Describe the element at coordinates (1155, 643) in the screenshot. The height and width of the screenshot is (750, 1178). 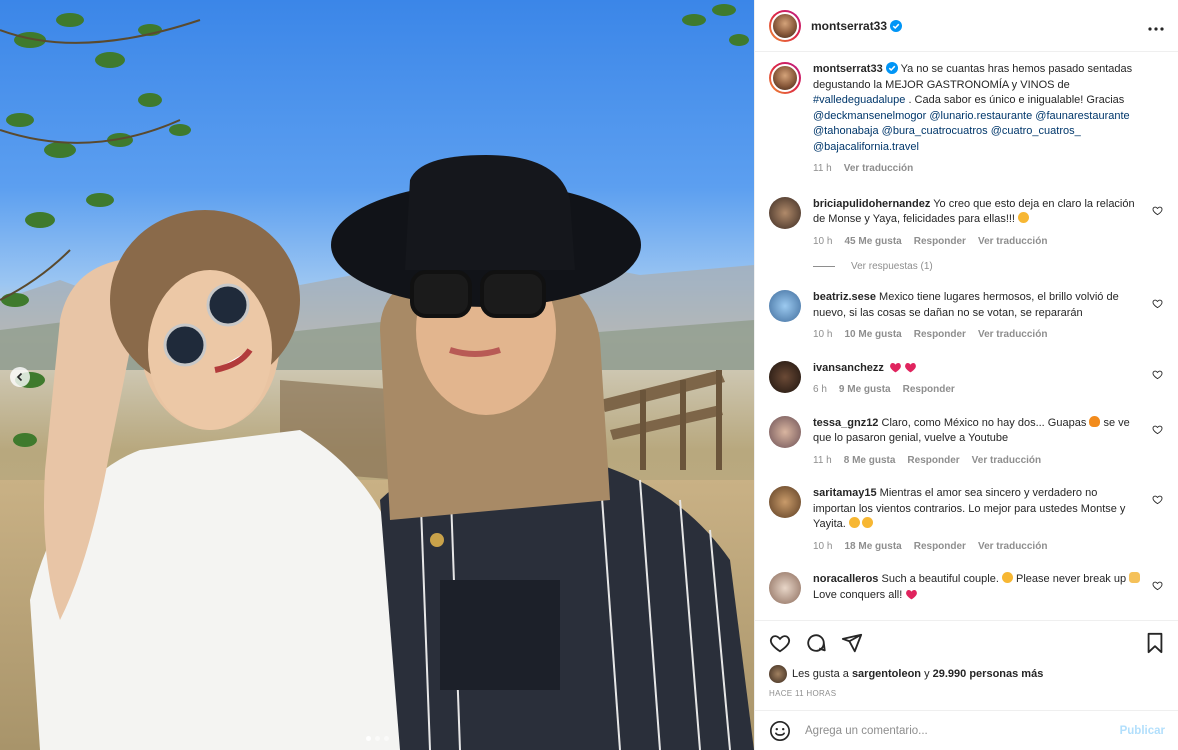
I see `bookmark-icon` at that location.